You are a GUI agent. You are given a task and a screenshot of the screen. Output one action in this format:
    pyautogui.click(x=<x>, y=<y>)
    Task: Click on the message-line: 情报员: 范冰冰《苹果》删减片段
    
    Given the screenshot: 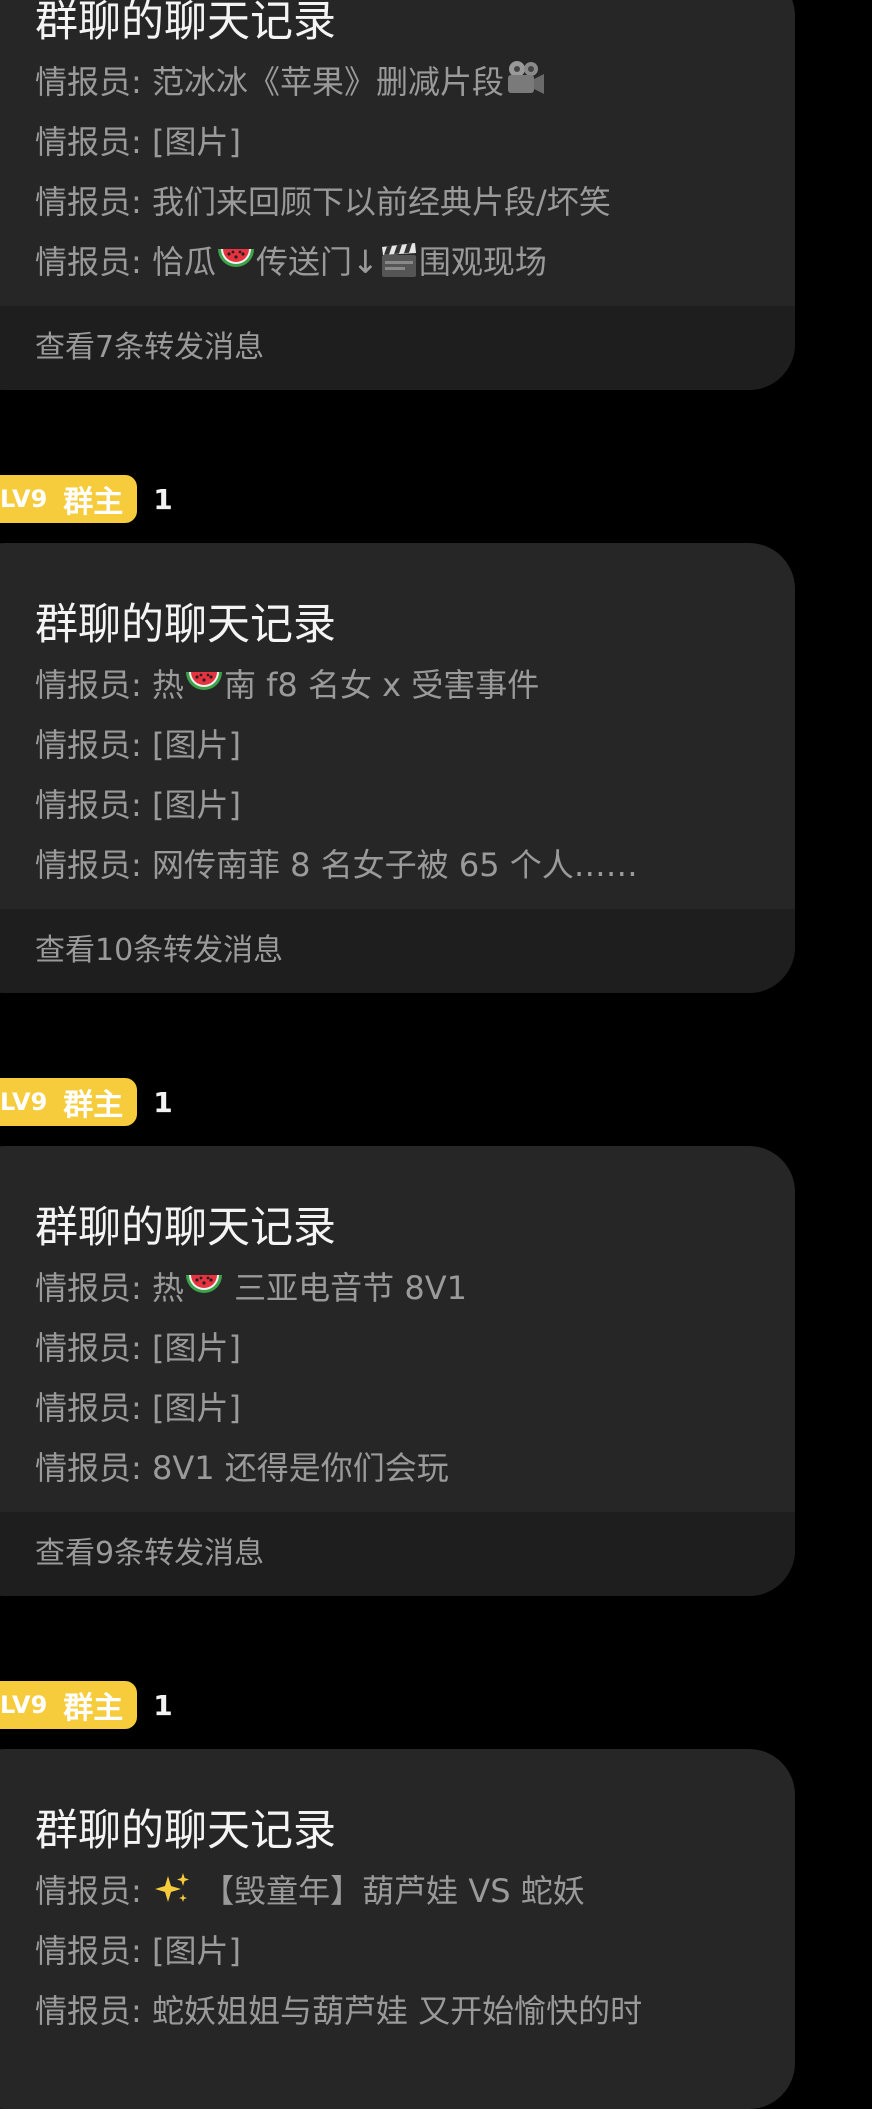 What is the action you would take?
    pyautogui.click(x=415, y=82)
    